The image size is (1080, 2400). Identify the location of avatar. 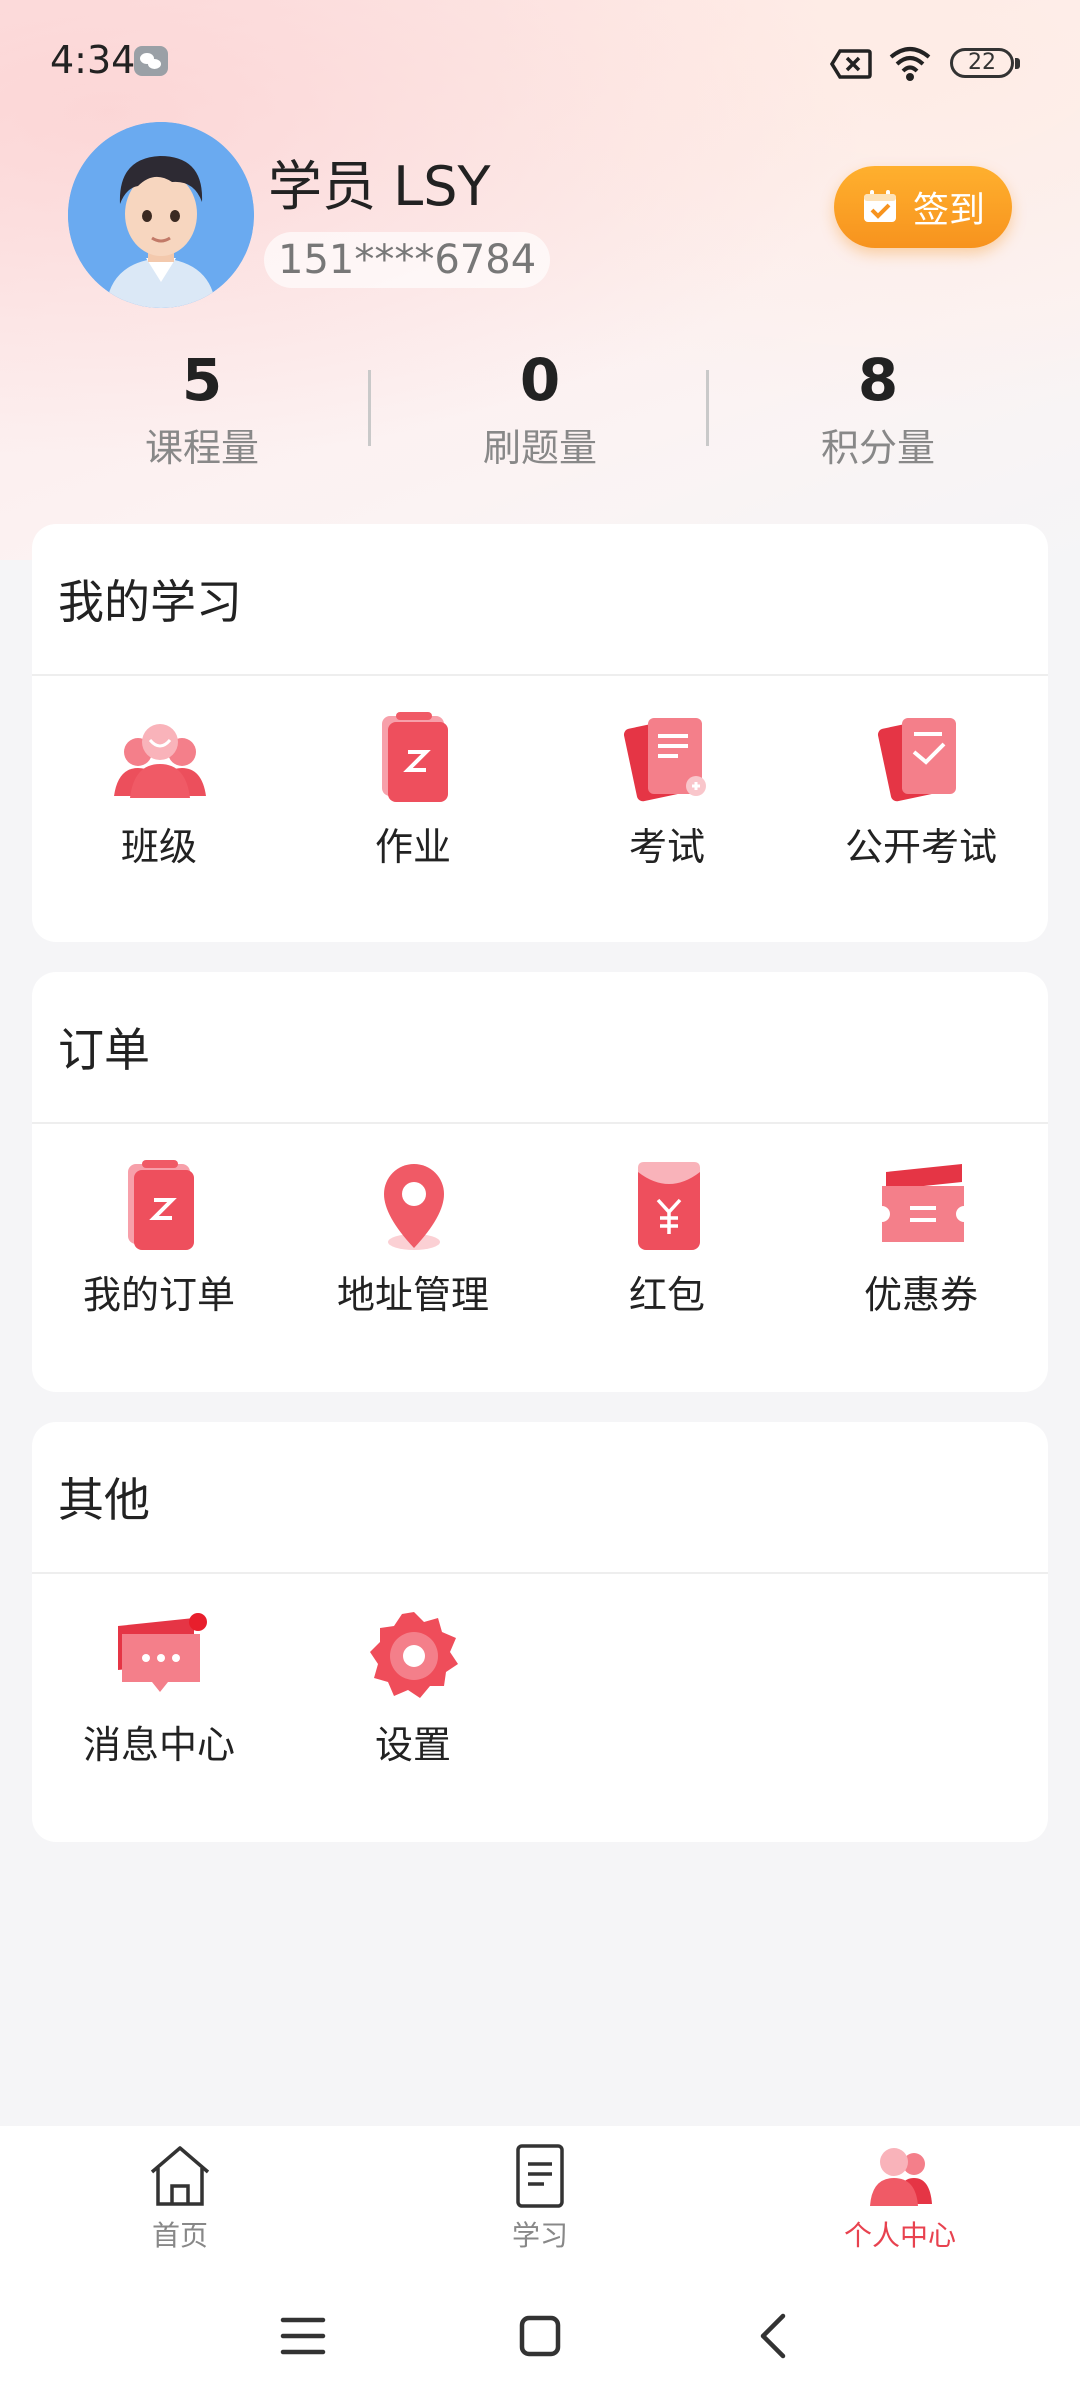
(161, 215).